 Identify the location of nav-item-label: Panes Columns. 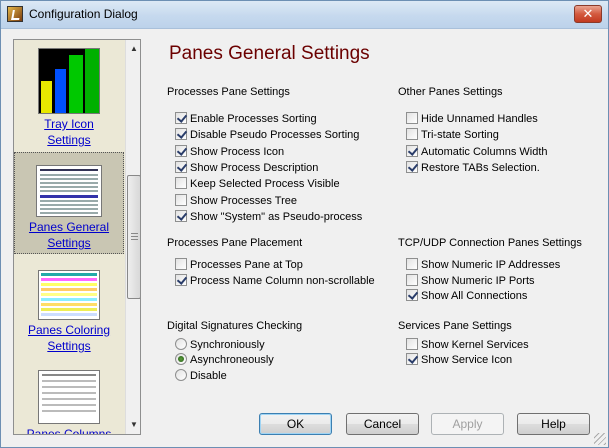
(69, 431).